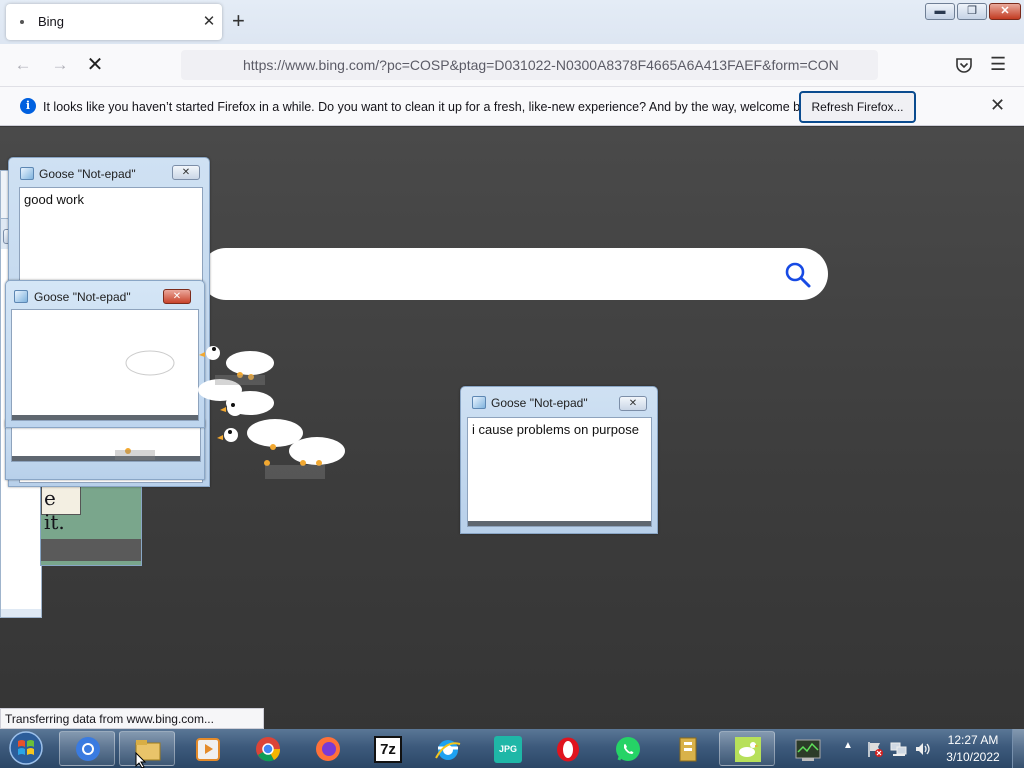  I want to click on show-desktop-button, so click(1018, 748).